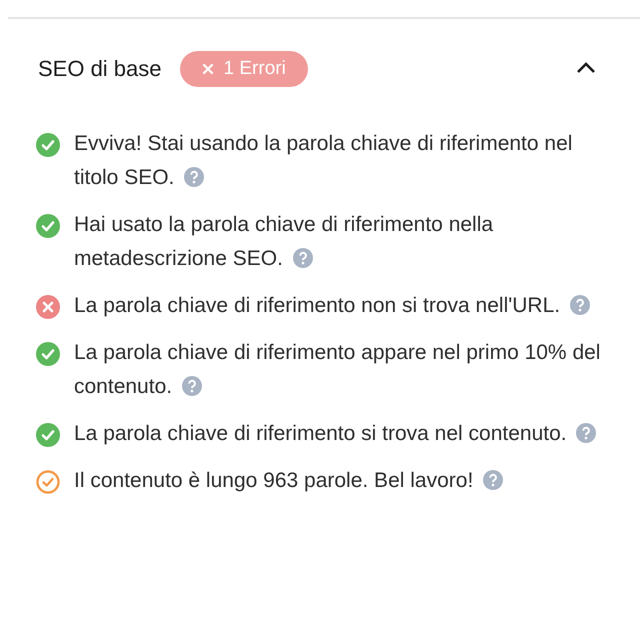 This screenshot has height=636, width=640. Describe the element at coordinates (244, 69) in the screenshot. I see `error-badge: 1 Errori` at that location.